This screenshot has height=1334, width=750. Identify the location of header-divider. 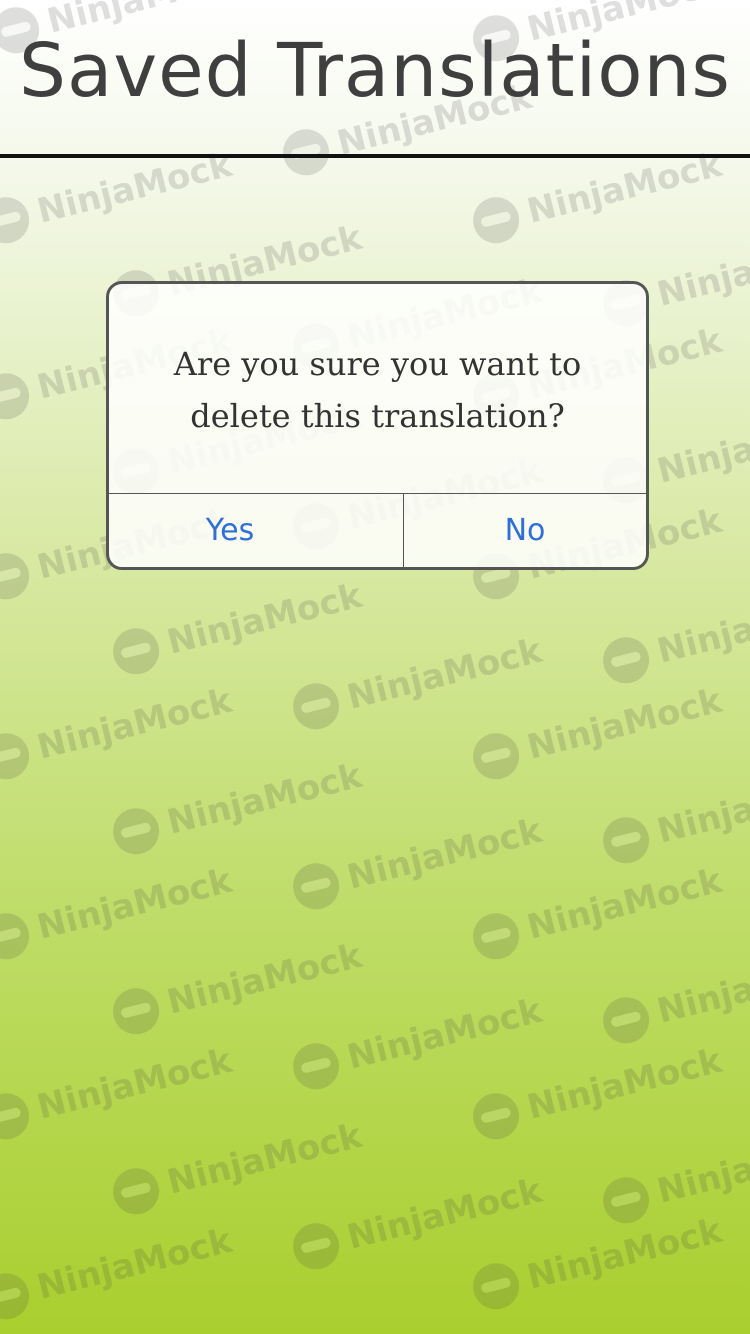
(375, 156).